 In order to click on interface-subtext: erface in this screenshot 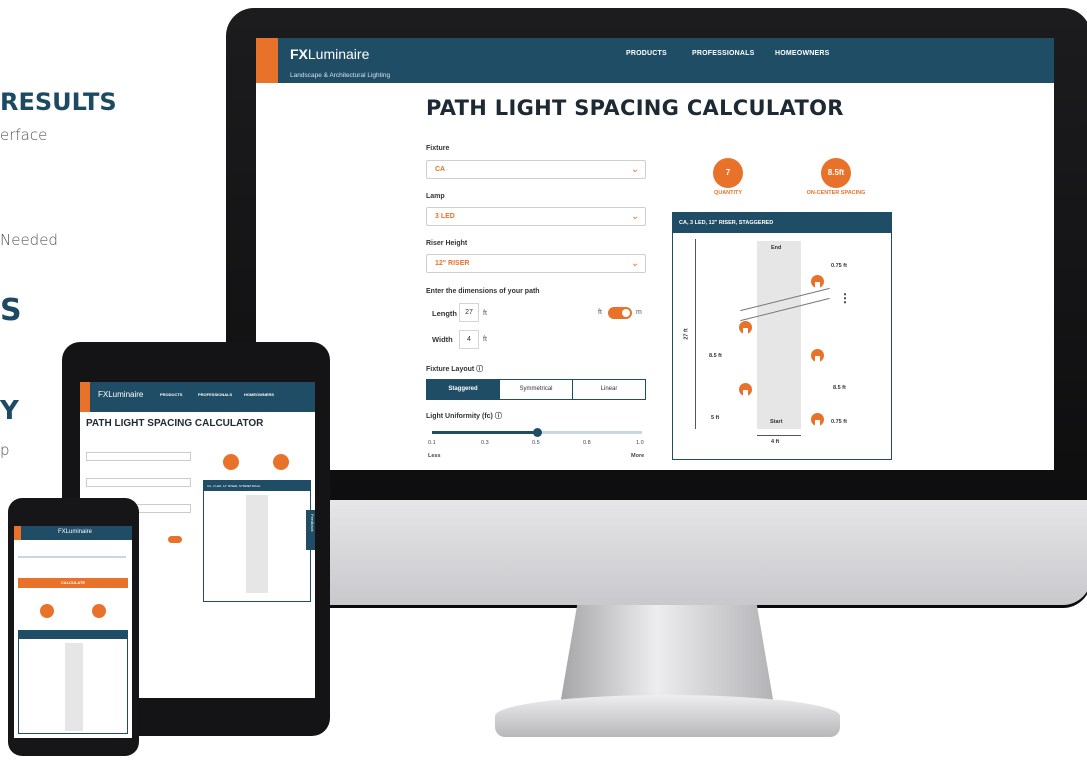, I will do `click(24, 135)`.